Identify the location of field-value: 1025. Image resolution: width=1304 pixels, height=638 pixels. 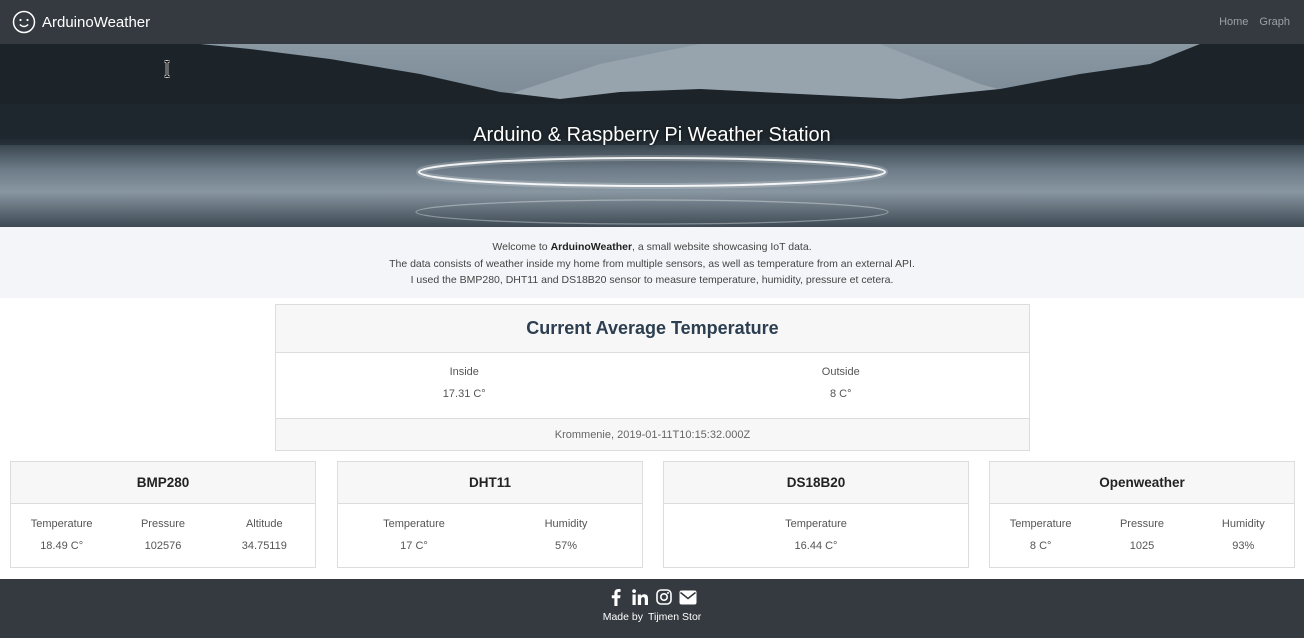
(1142, 546).